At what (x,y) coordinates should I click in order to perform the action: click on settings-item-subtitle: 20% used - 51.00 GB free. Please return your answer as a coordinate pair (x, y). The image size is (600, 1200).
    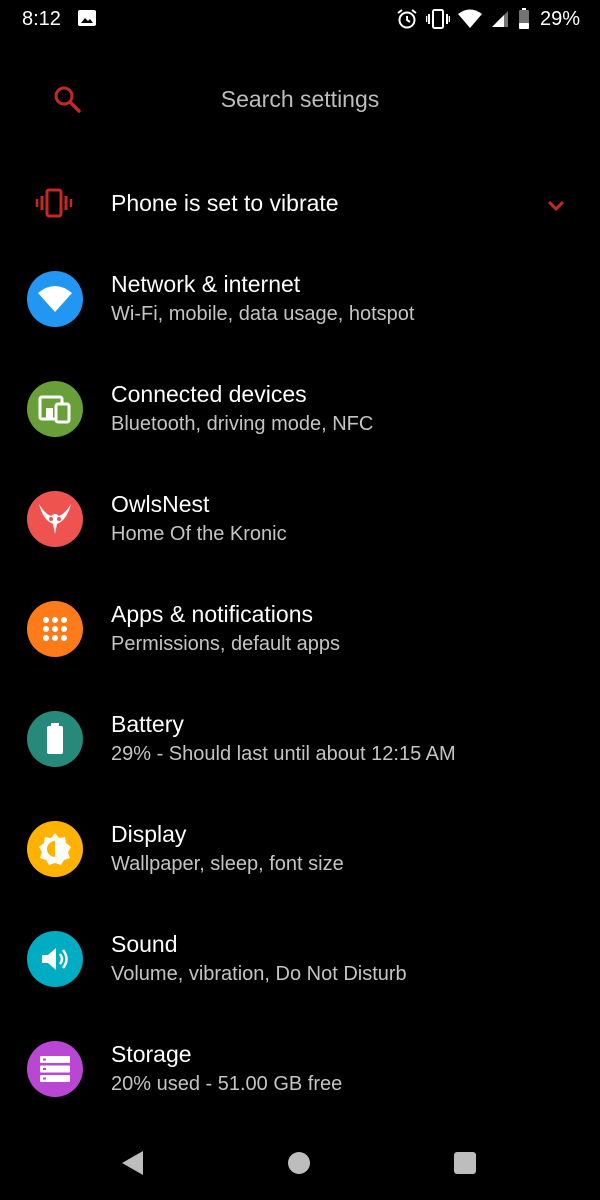
    Looking at the image, I should click on (227, 1084).